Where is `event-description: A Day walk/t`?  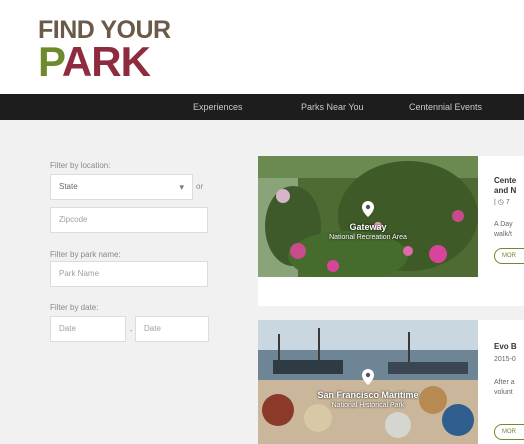 event-description: A Day walk/t is located at coordinates (509, 230).